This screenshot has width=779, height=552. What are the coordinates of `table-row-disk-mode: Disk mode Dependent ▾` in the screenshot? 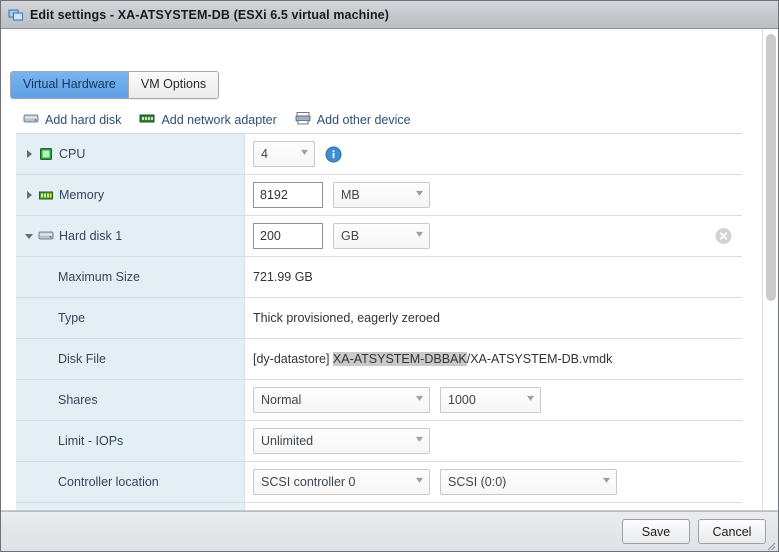 It's located at (379, 506).